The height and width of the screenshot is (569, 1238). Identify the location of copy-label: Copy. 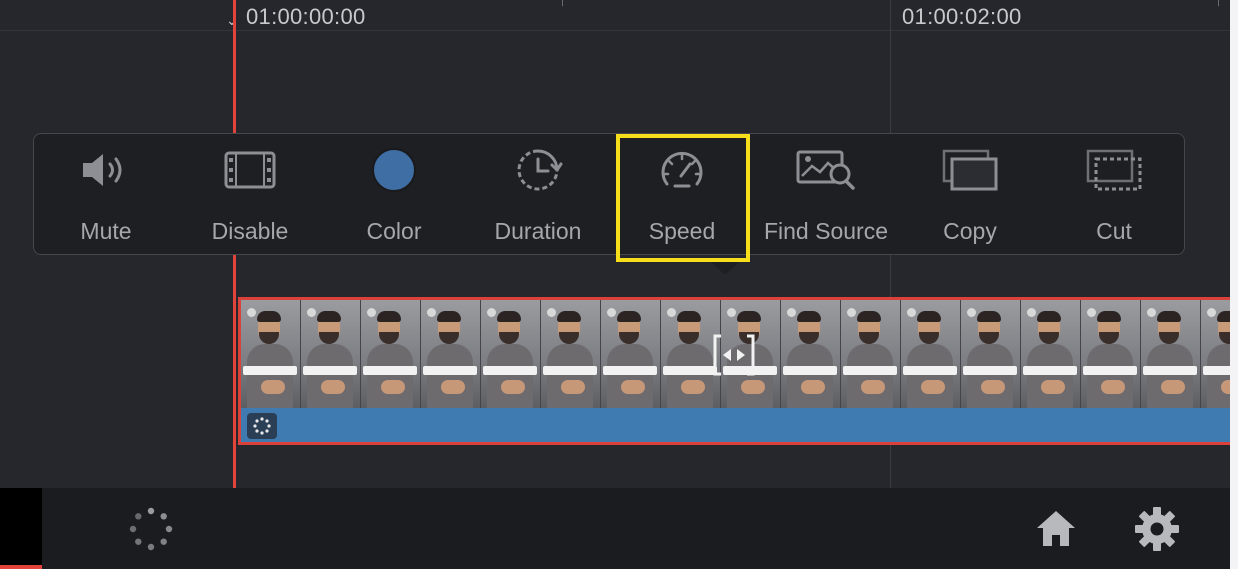
(970, 231).